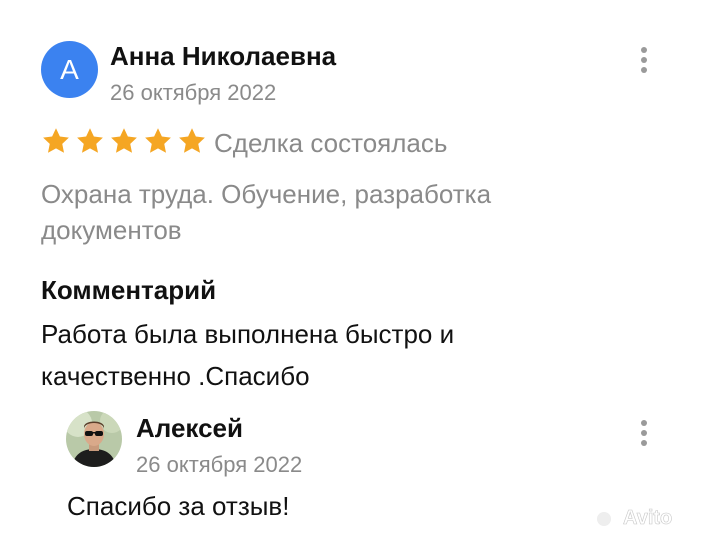 This screenshot has width=703, height=540. What do you see at coordinates (94, 439) in the screenshot?
I see `reply-avatar-photo` at bounding box center [94, 439].